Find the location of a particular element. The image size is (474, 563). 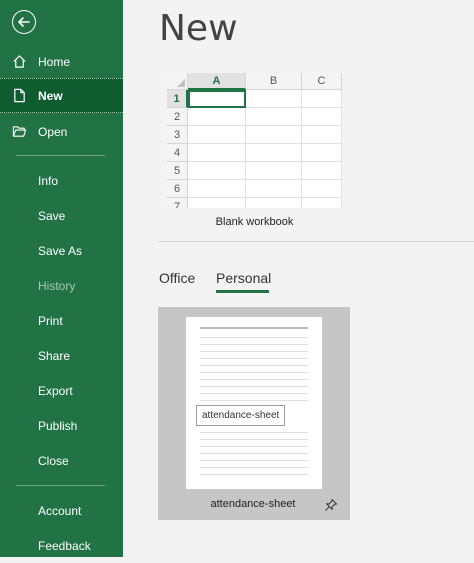

pin-icon is located at coordinates (331, 505).